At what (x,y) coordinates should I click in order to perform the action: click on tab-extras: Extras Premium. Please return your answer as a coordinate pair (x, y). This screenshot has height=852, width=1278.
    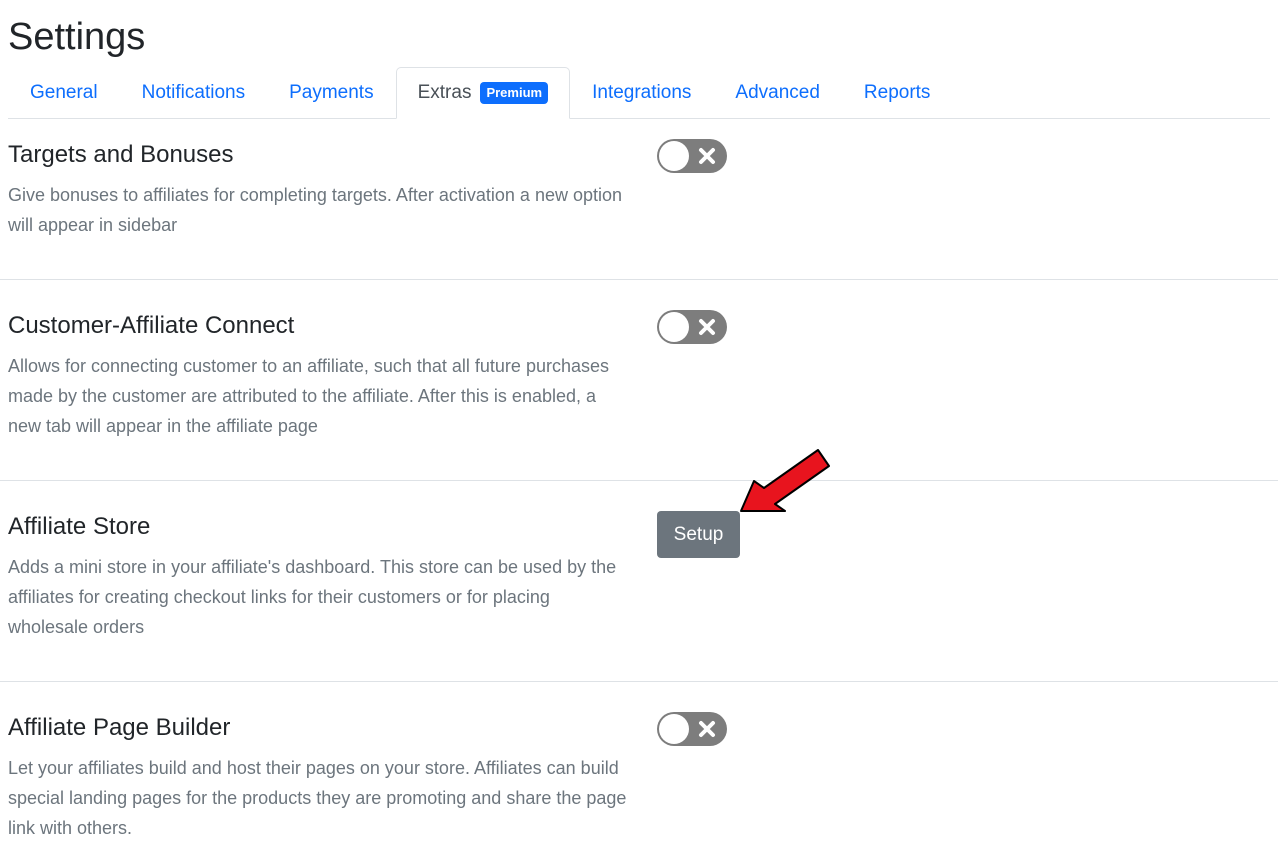
    Looking at the image, I should click on (483, 93).